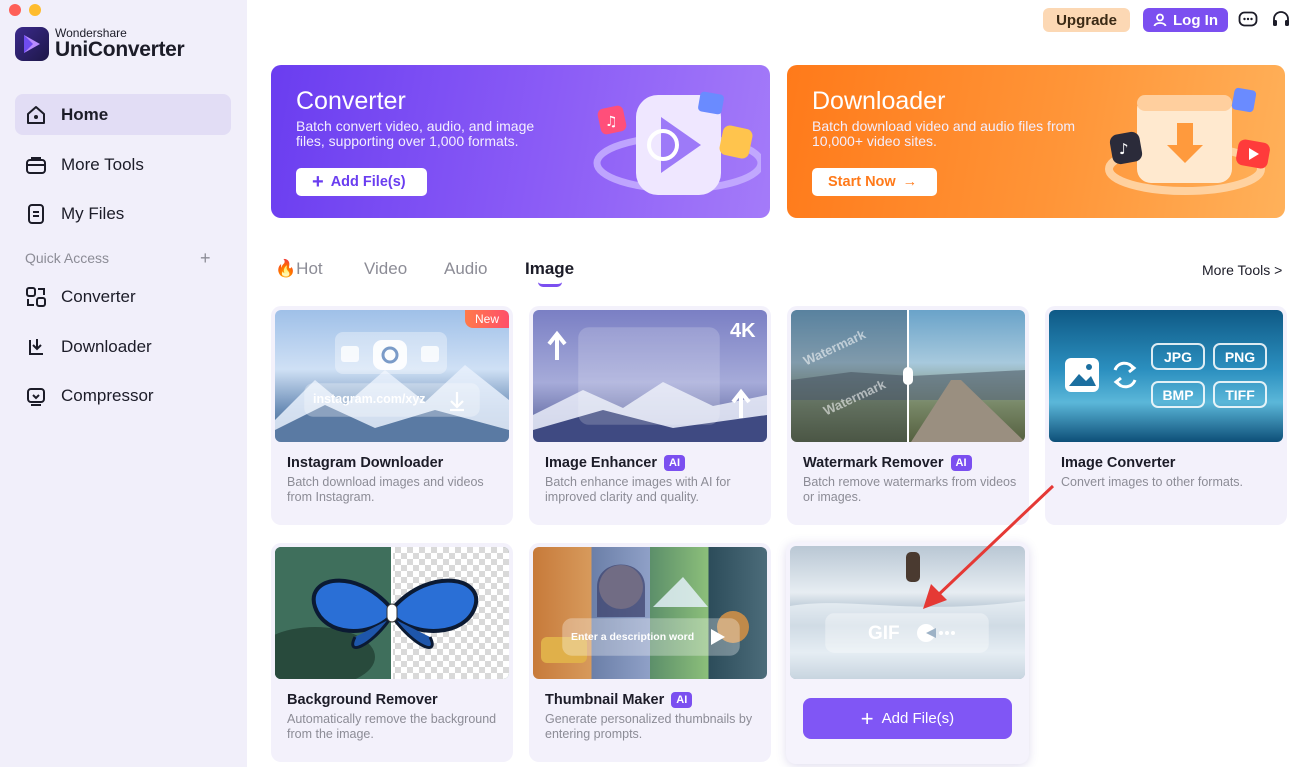  Describe the element at coordinates (1086, 20) in the screenshot. I see `upgrade-button: Upgrade` at that location.